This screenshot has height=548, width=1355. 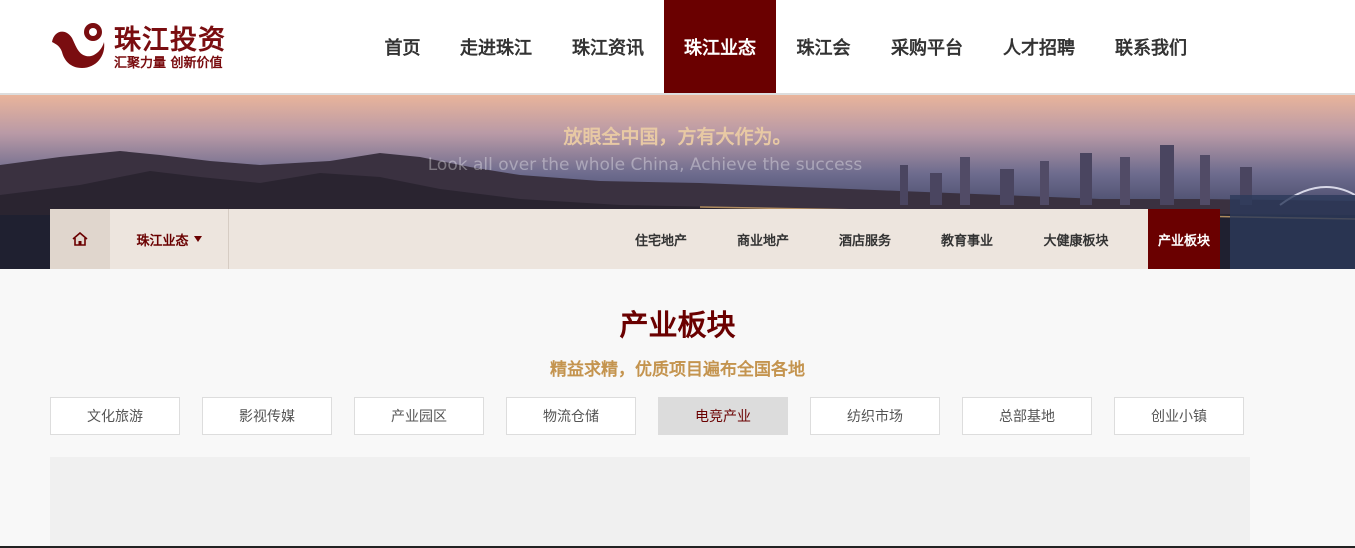 I want to click on tab-esports: 电竞产业, so click(x=723, y=416).